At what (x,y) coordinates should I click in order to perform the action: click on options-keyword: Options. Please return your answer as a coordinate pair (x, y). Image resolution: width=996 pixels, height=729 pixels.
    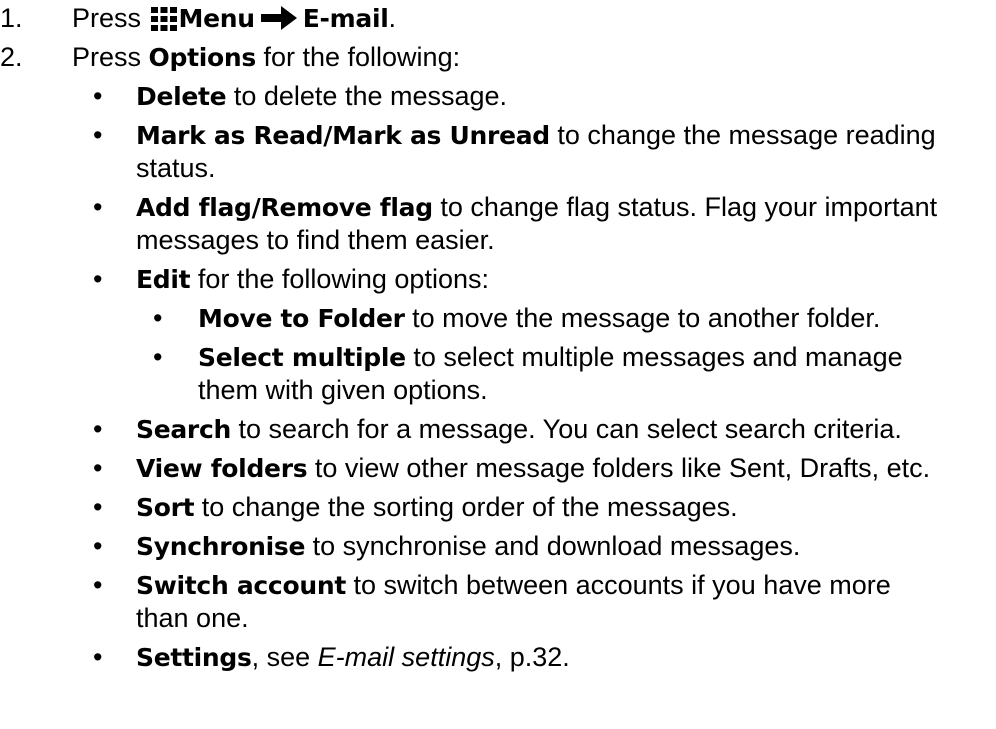
    Looking at the image, I should click on (202, 57).